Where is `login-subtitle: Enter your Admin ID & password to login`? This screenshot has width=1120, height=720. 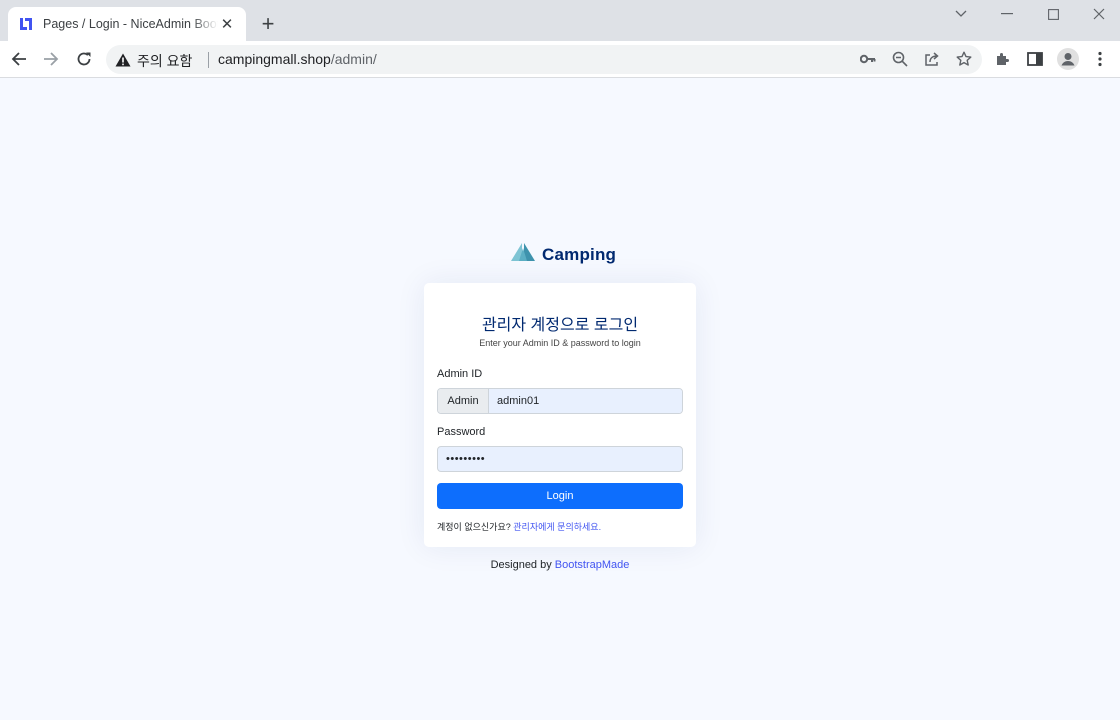 login-subtitle: Enter your Admin ID & password to login is located at coordinates (560, 343).